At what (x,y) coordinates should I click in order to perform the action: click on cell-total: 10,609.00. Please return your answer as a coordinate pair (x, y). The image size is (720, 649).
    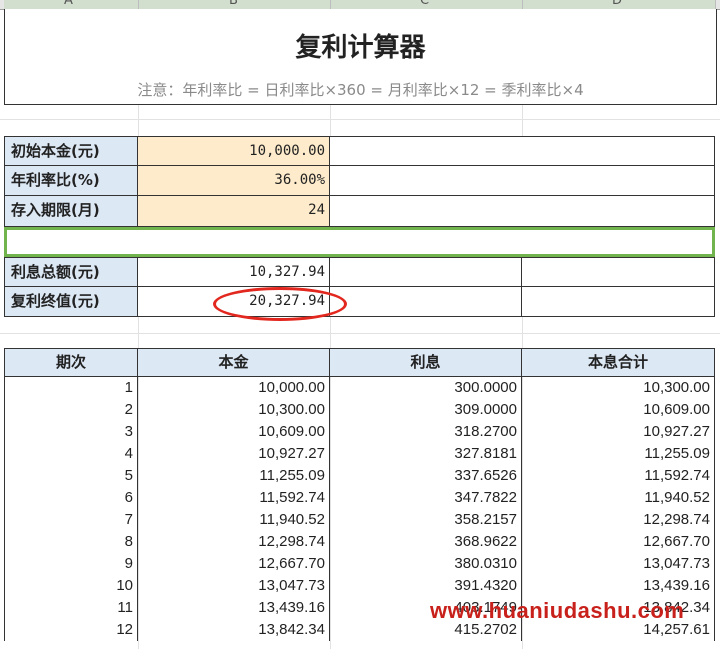
    Looking at the image, I should click on (618, 410).